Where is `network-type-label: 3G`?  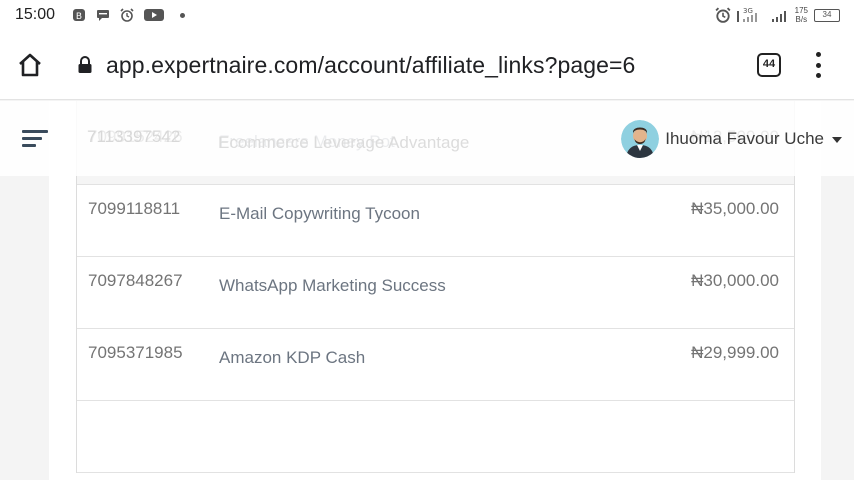 network-type-label: 3G is located at coordinates (748, 11).